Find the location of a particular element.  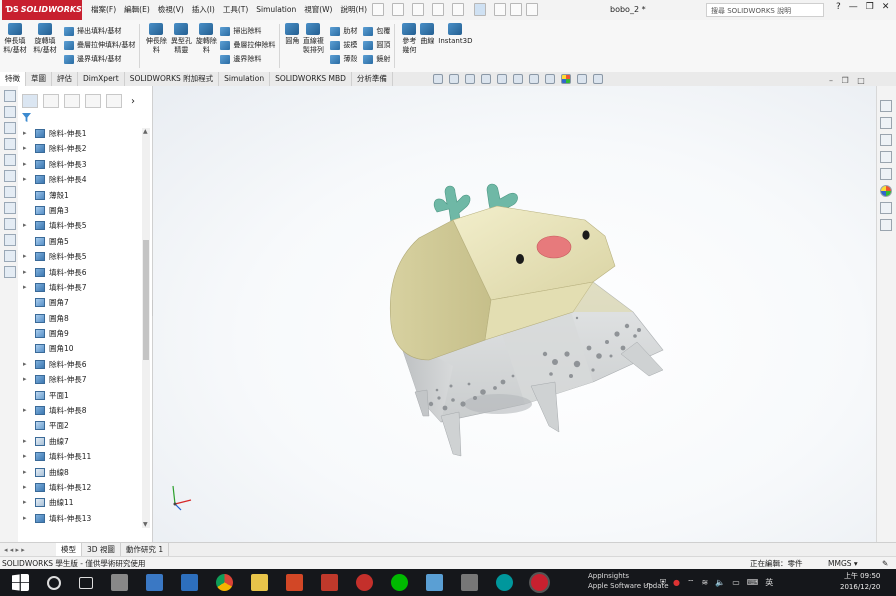

options-gear-icon is located at coordinates (532, 9).